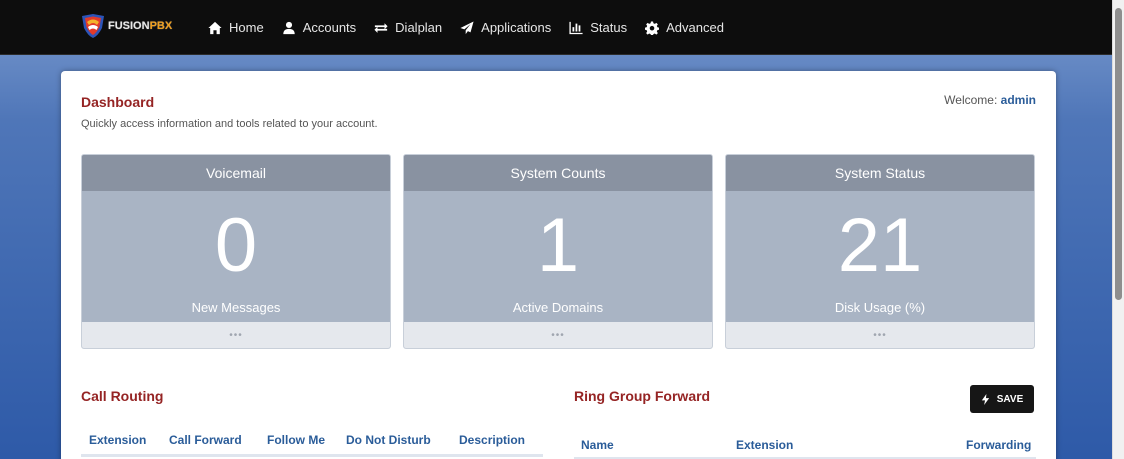 The height and width of the screenshot is (459, 1124). I want to click on welcome-message: Welcome: admin, so click(990, 100).